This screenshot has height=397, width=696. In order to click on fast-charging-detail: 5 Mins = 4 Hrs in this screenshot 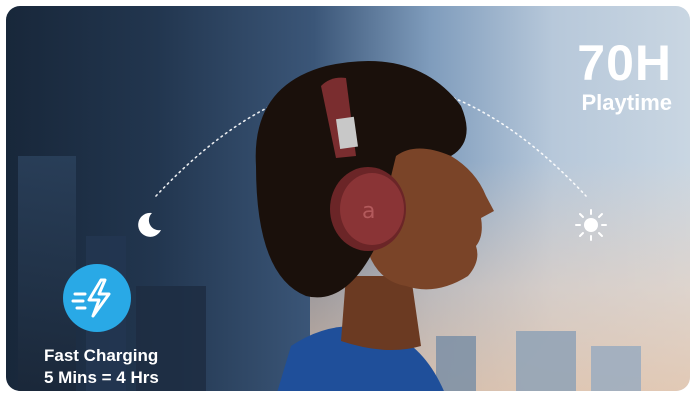, I will do `click(101, 377)`.